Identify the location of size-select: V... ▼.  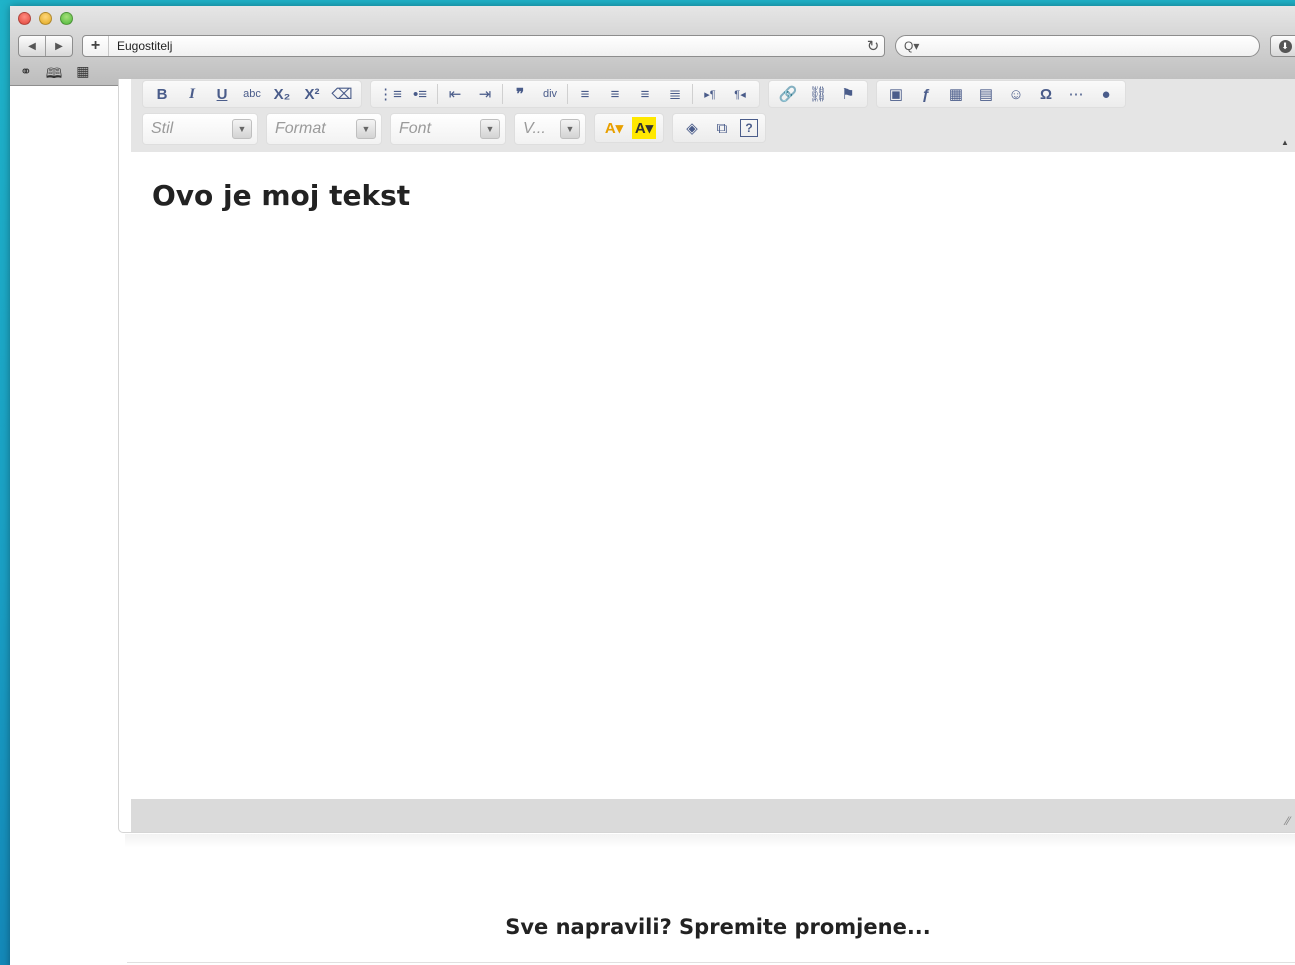
(550, 129).